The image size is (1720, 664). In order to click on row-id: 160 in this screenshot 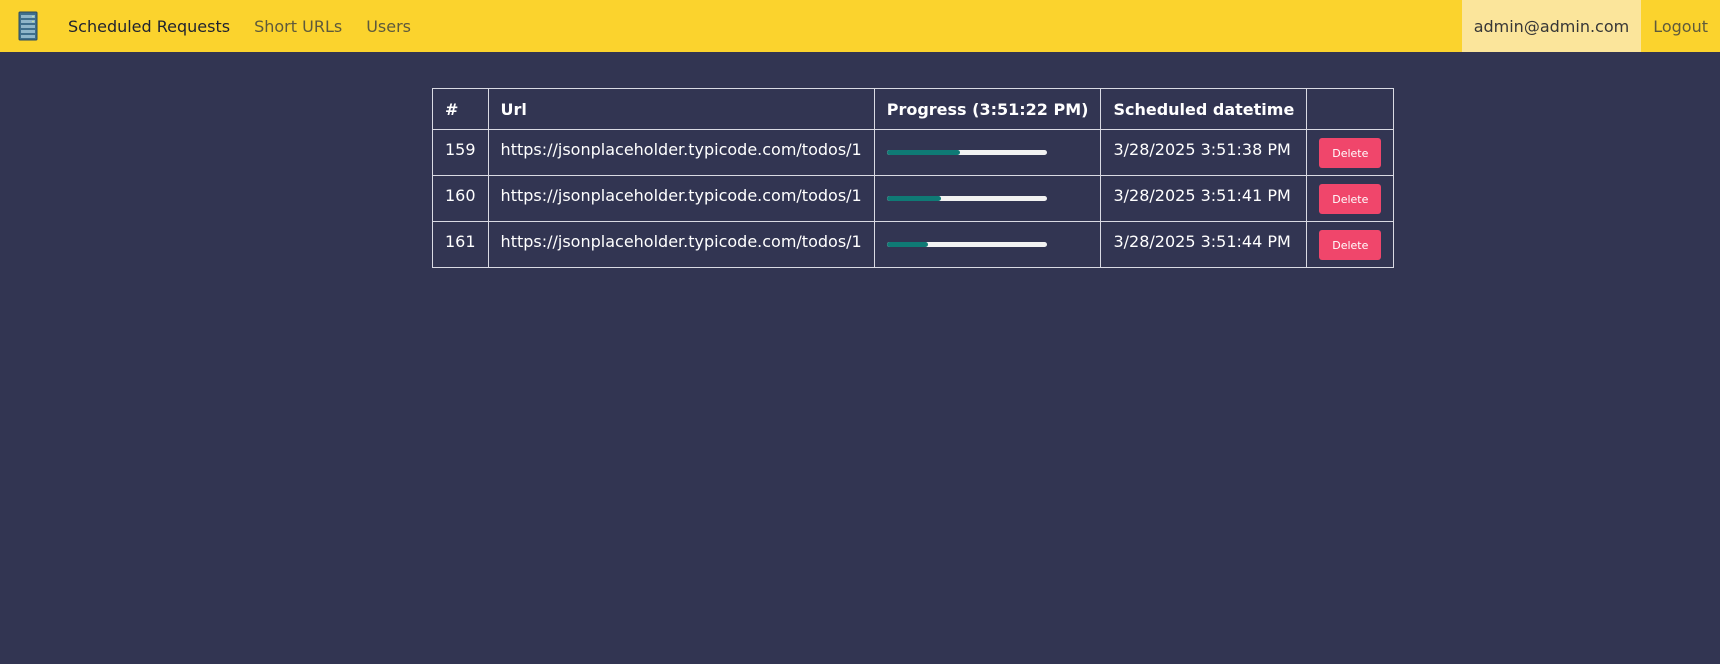, I will do `click(460, 198)`.